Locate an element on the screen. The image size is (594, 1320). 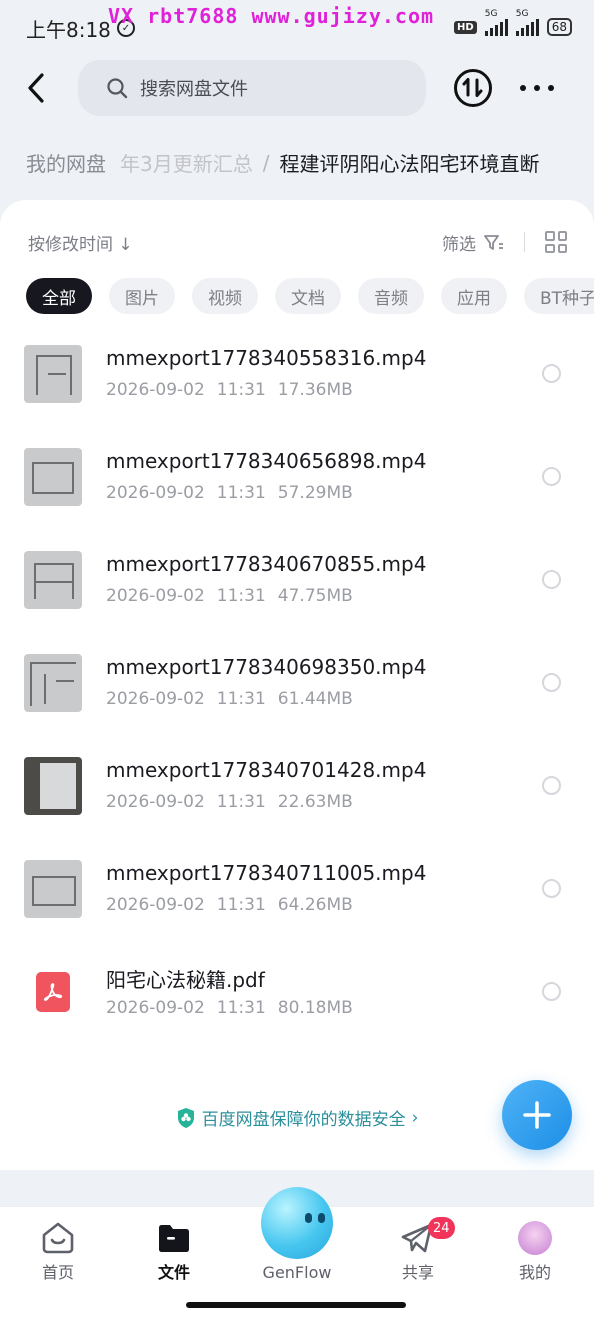
network-label-2: 5G is located at coordinates (522, 14).